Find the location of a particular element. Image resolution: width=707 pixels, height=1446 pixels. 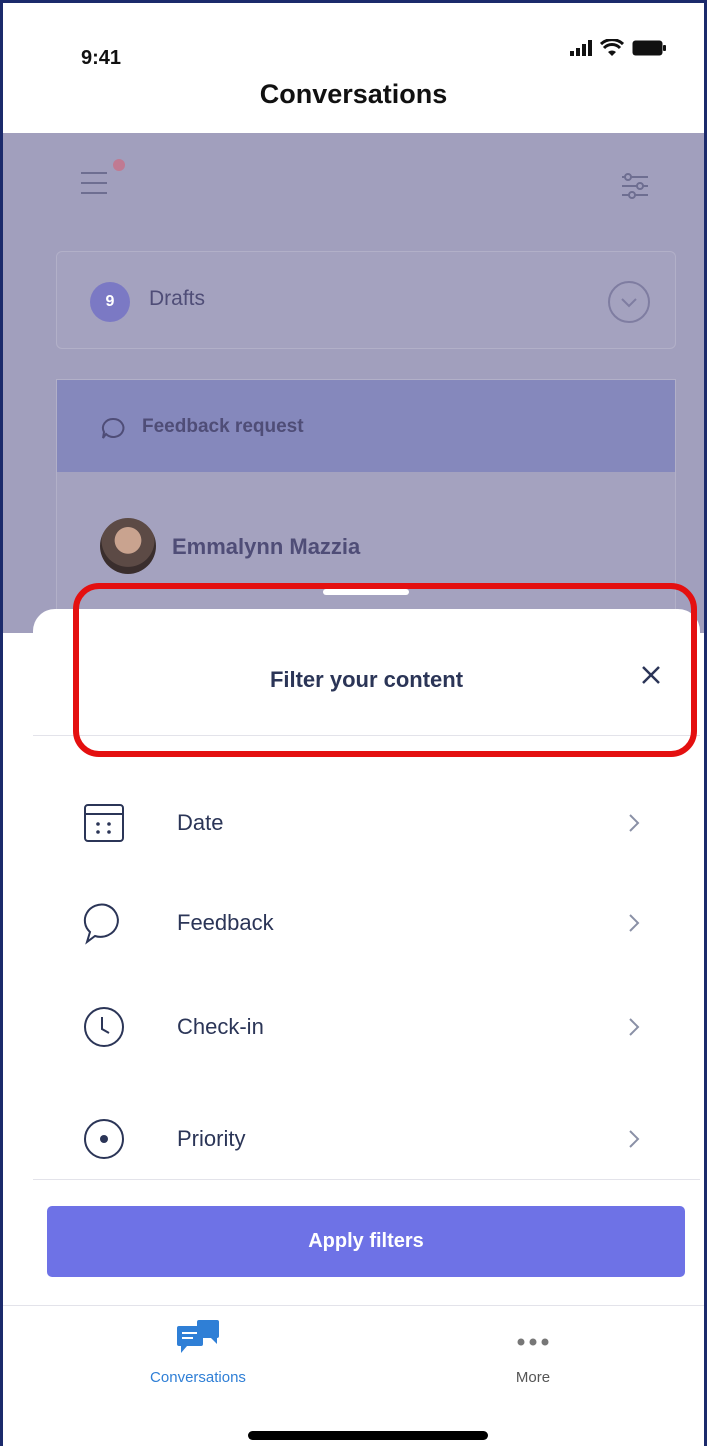

status-icons is located at coordinates (618, 48).